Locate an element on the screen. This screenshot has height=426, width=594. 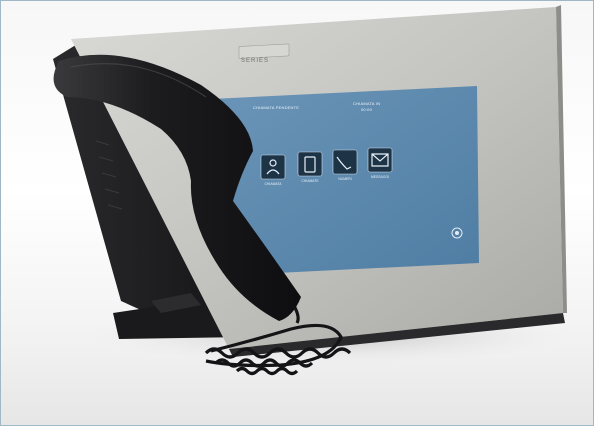
screen-status-center: CHIAMATA PENDENTE is located at coordinates (276, 107).